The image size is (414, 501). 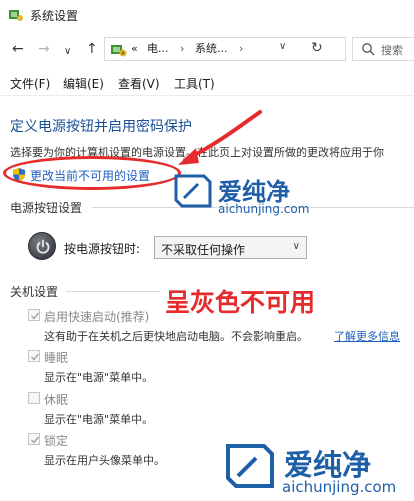 What do you see at coordinates (56, 358) in the screenshot?
I see `sleep-label: 睡眠` at bounding box center [56, 358].